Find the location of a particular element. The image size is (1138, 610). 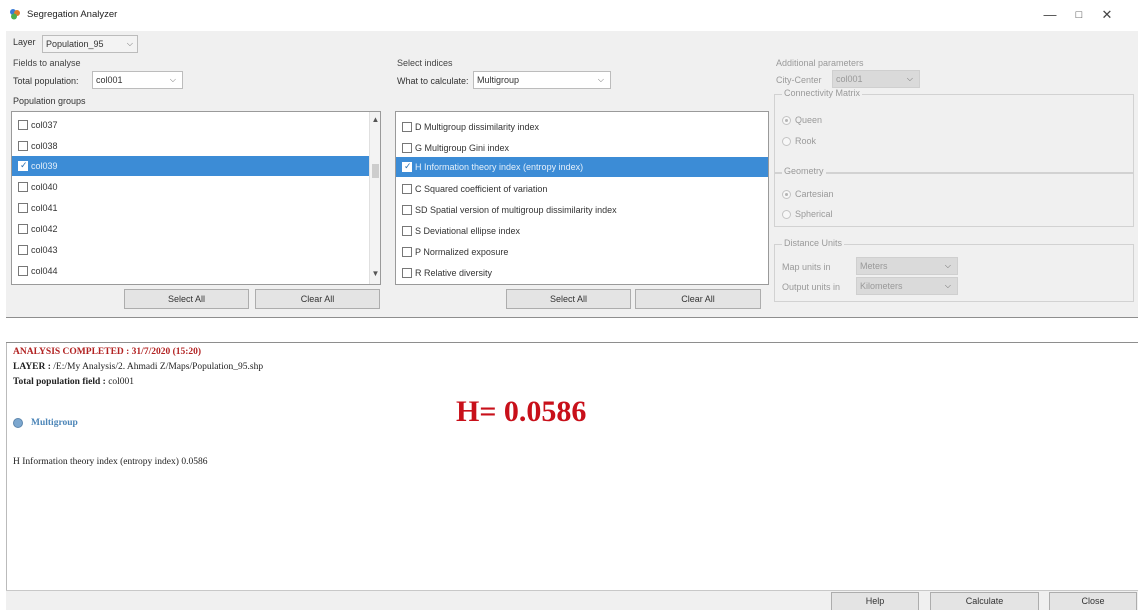

fields-select-all-button: Select All is located at coordinates (186, 299).